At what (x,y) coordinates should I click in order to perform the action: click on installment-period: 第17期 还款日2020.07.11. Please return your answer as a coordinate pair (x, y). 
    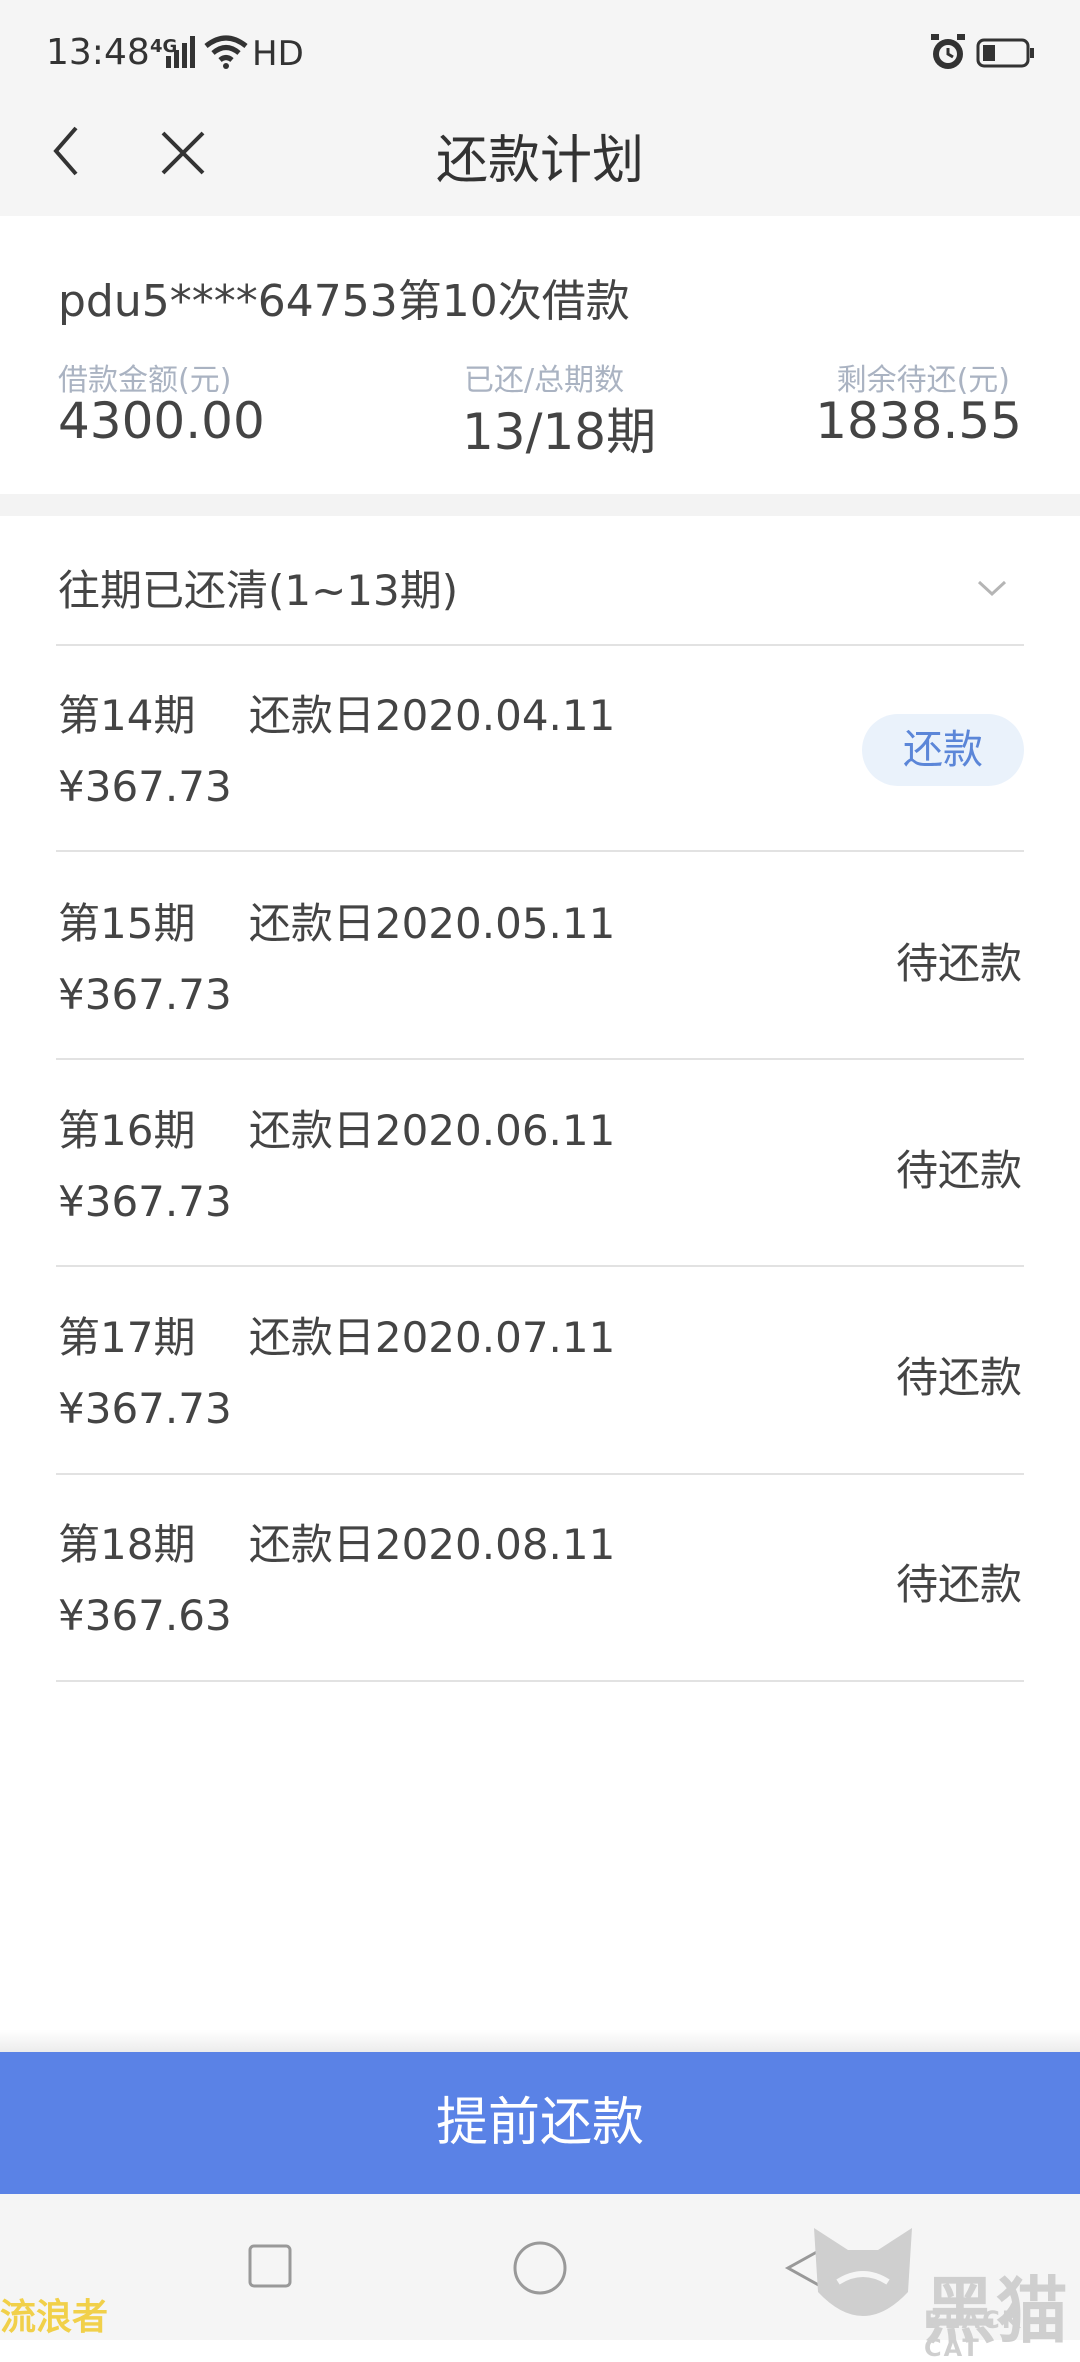
    Looking at the image, I should click on (337, 1337).